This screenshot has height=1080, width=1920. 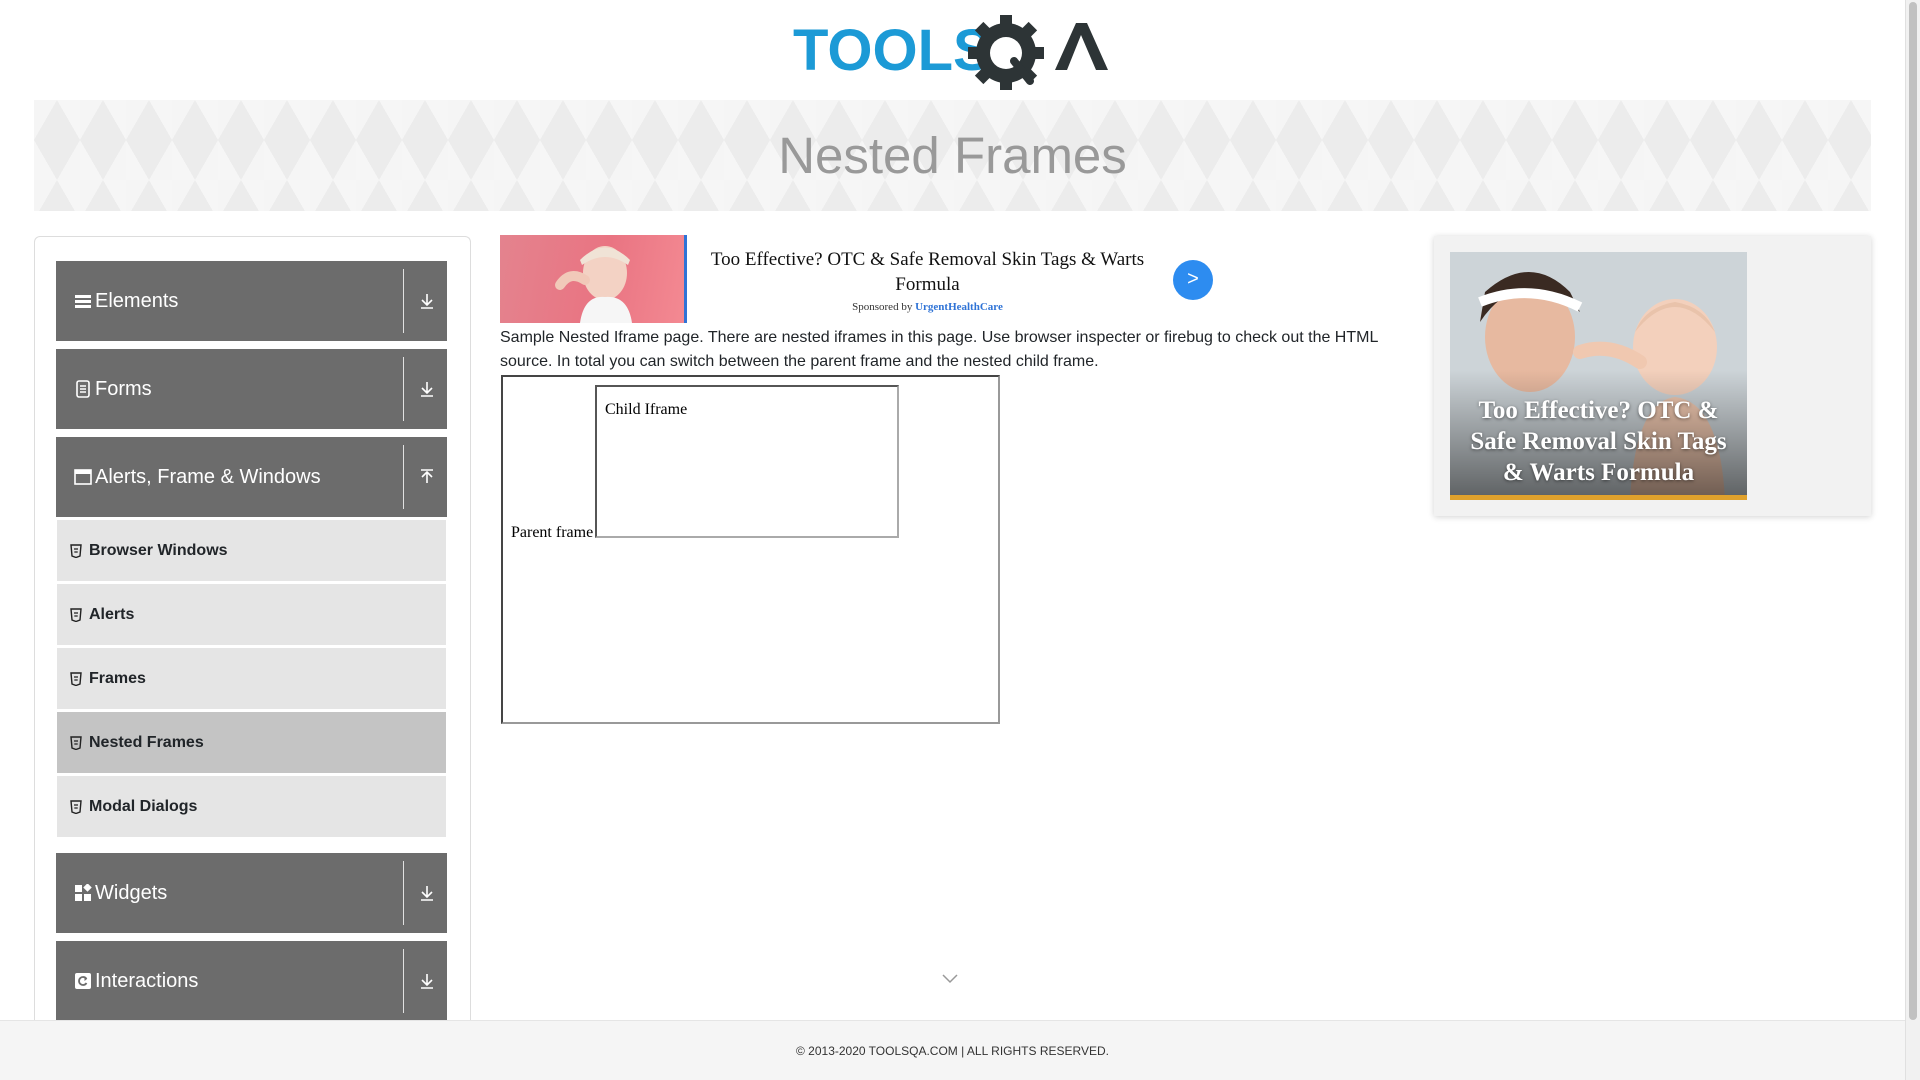 What do you see at coordinates (646, 409) in the screenshot?
I see `child-frame-text: Child Iframe` at bounding box center [646, 409].